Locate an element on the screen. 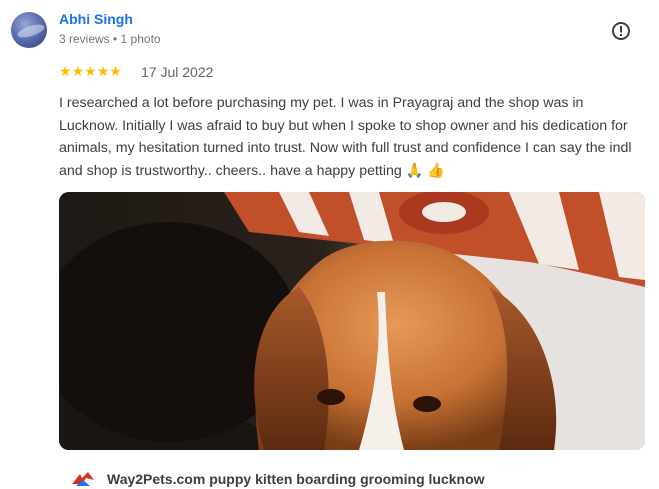 Image resolution: width=659 pixels, height=489 pixels. reviewer-name: Abhi Singh is located at coordinates (96, 19).